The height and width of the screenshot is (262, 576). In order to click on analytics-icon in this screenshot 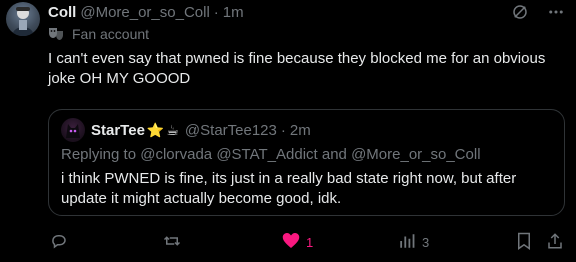, I will do `click(407, 242)`.